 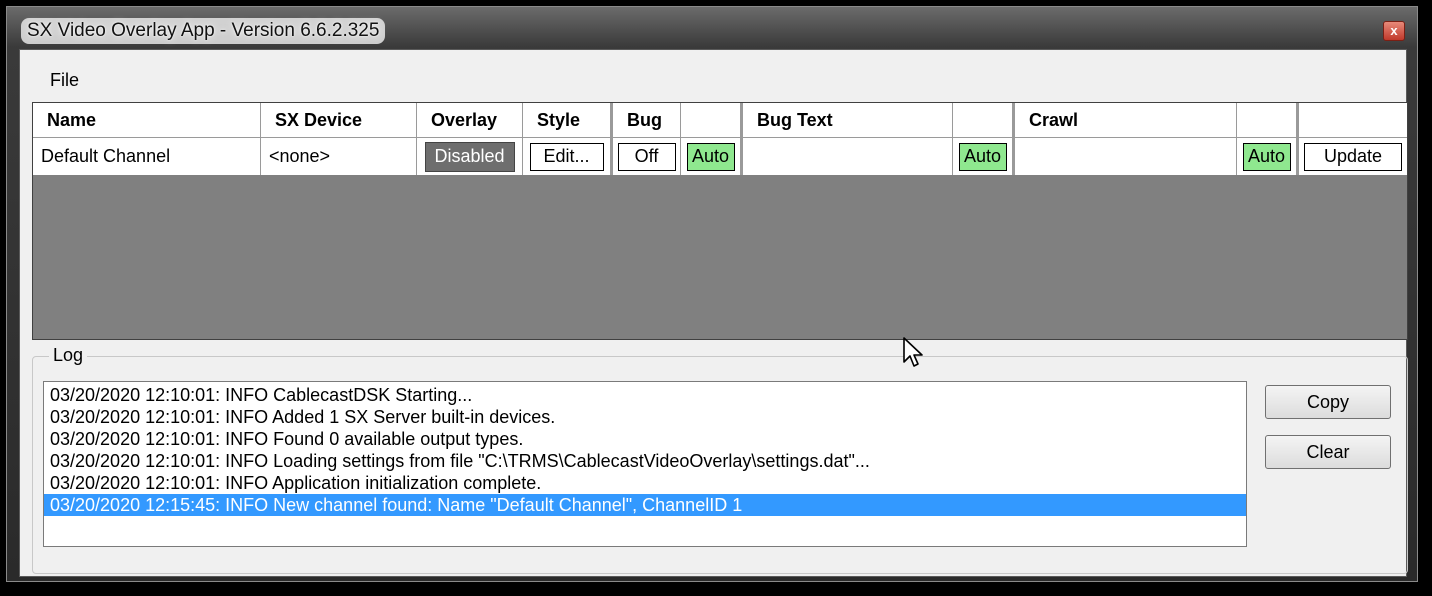 What do you see at coordinates (567, 120) in the screenshot?
I see `col-header-style: Style` at bounding box center [567, 120].